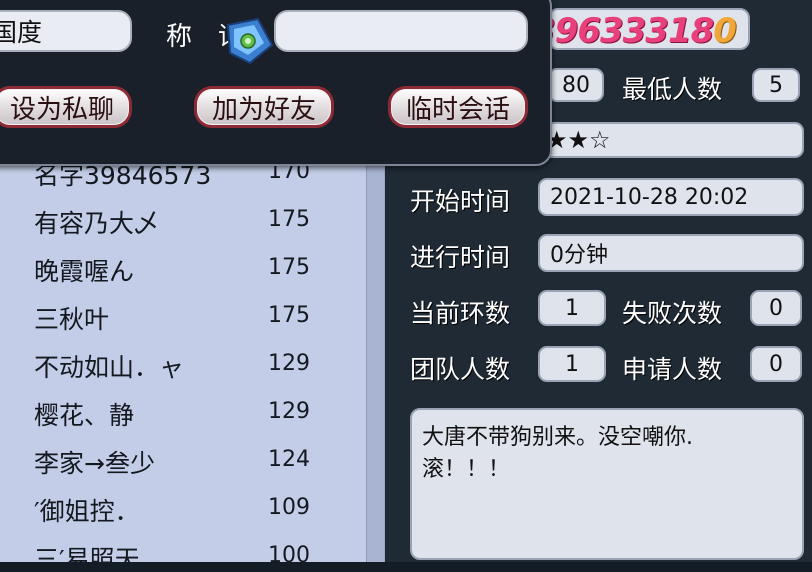  What do you see at coordinates (576, 85) in the screenshot?
I see `team-level-field: 80` at bounding box center [576, 85].